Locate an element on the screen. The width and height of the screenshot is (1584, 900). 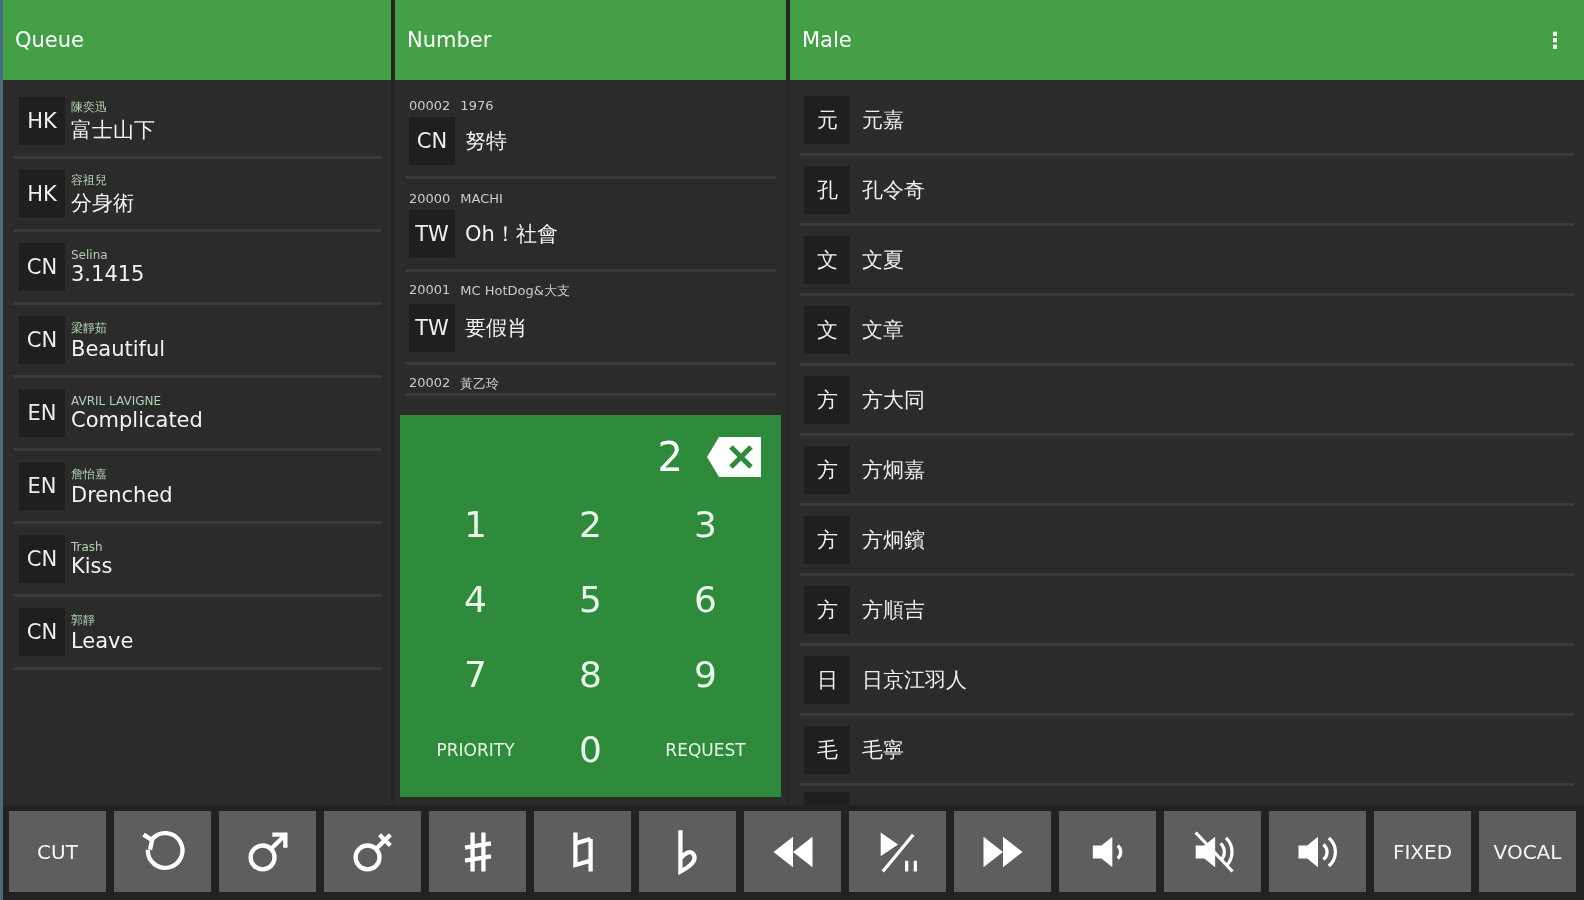
song-number: 20001 is located at coordinates (430, 290).